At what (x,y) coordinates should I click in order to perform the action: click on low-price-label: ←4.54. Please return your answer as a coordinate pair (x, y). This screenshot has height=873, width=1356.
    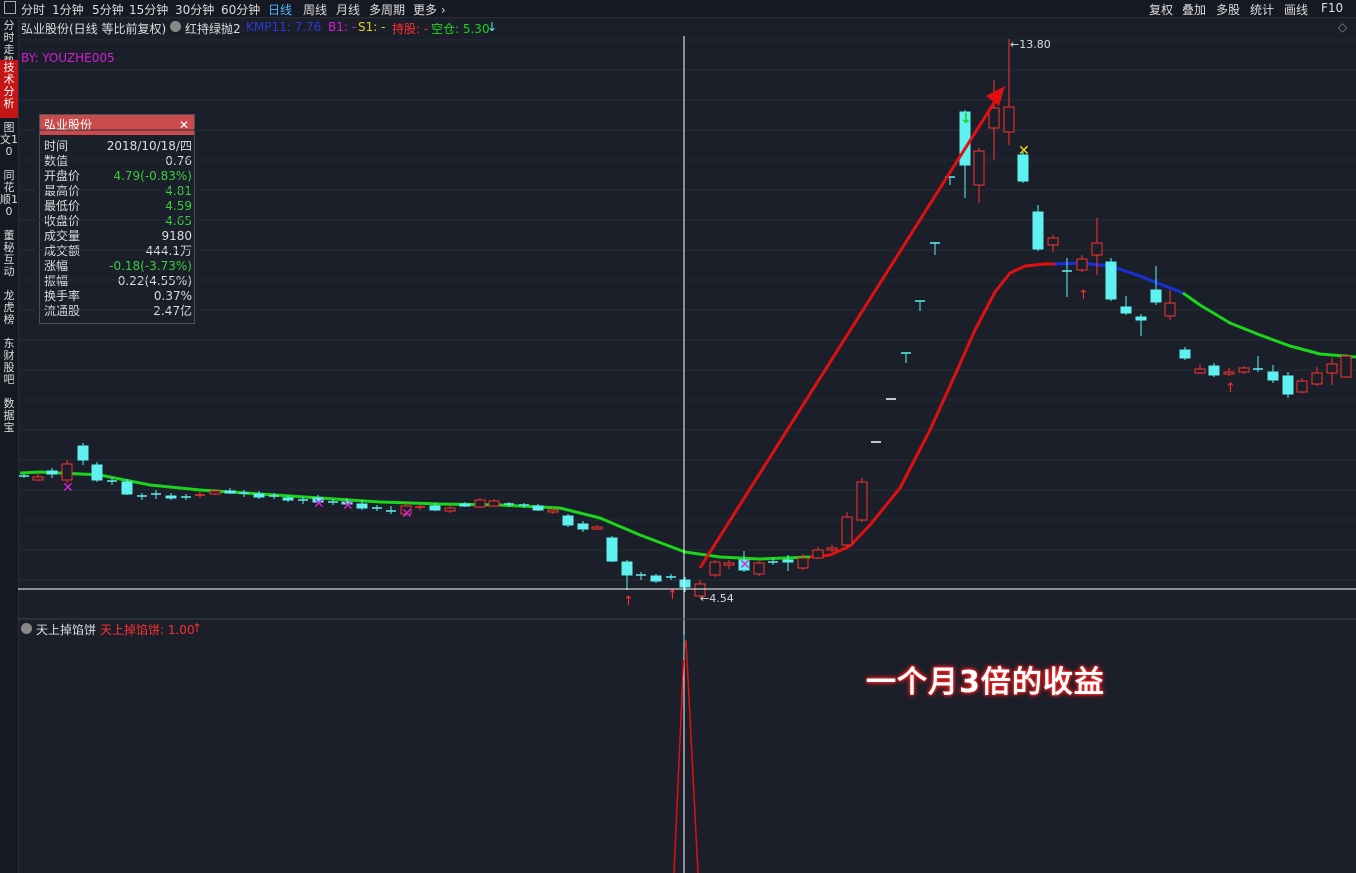
    Looking at the image, I should click on (717, 598).